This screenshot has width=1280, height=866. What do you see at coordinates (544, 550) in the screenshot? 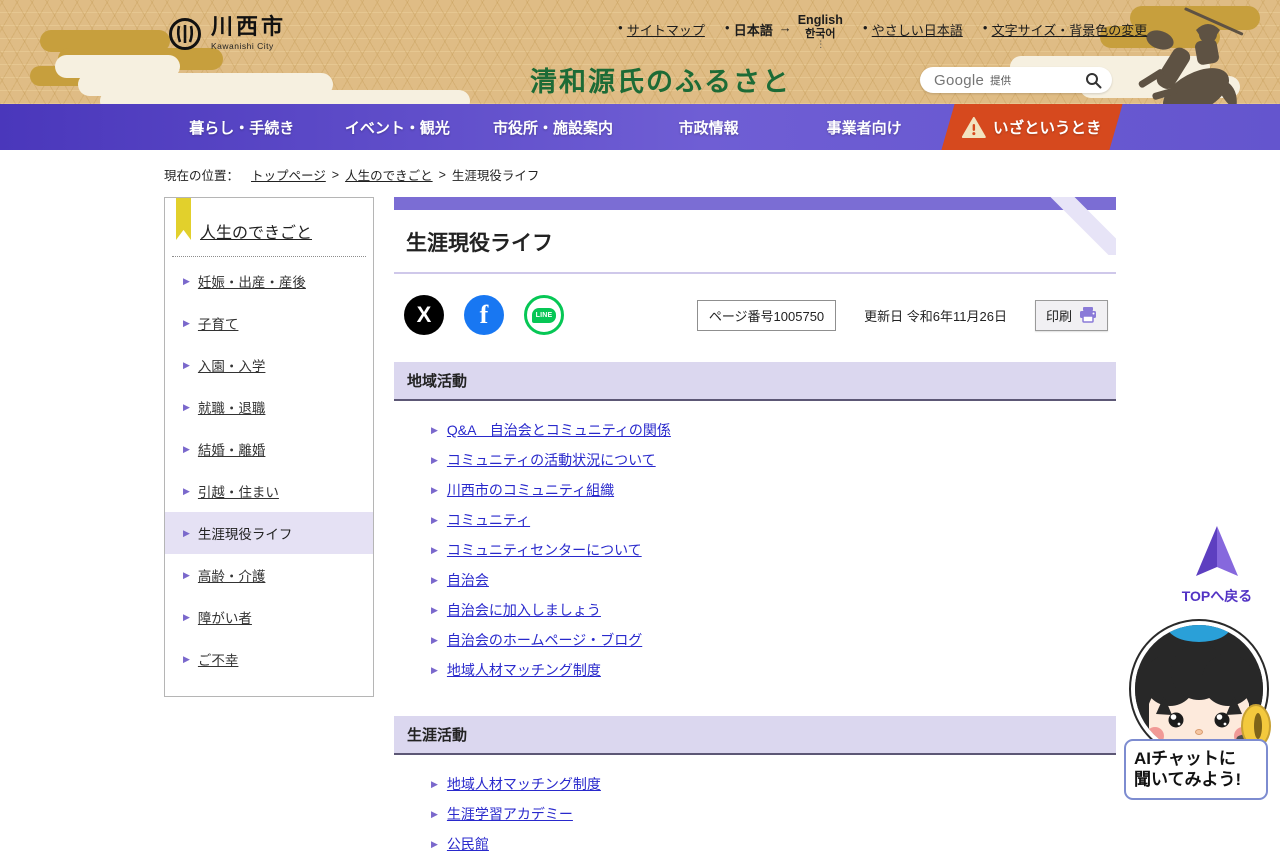
I see `content-link: コミュニティセンターについて` at bounding box center [544, 550].